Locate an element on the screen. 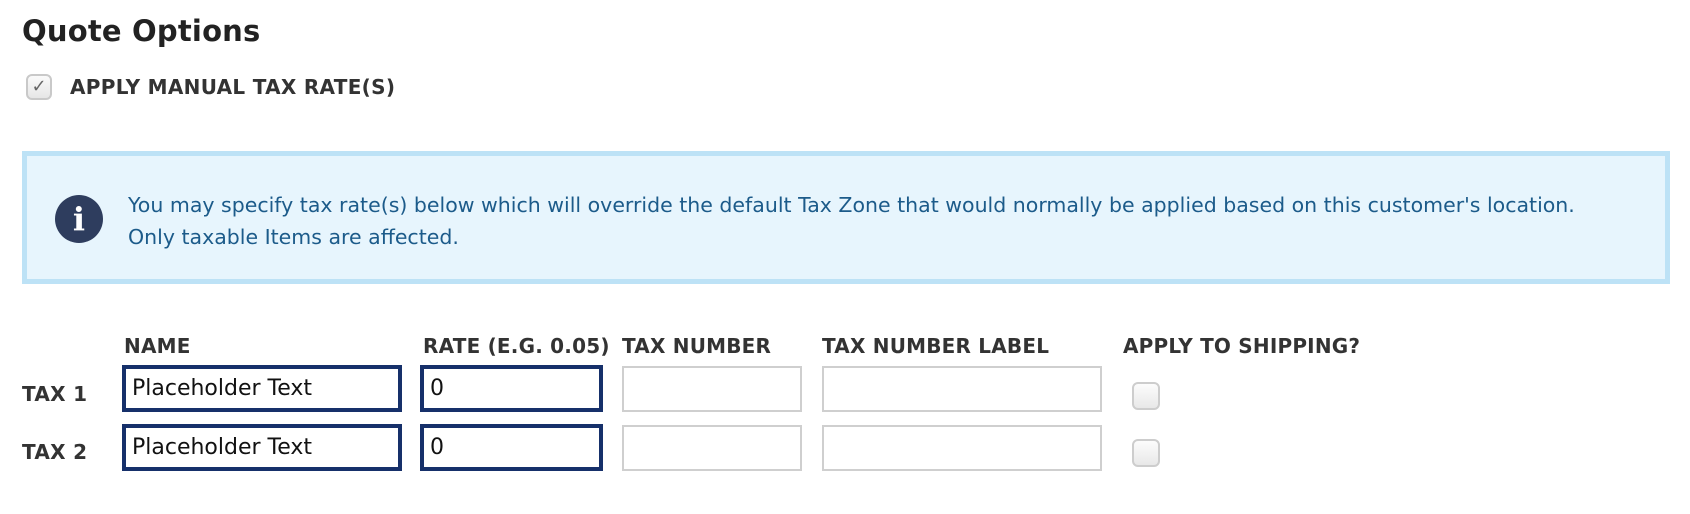  tax-row-label: TAX 2 is located at coordinates (55, 452).